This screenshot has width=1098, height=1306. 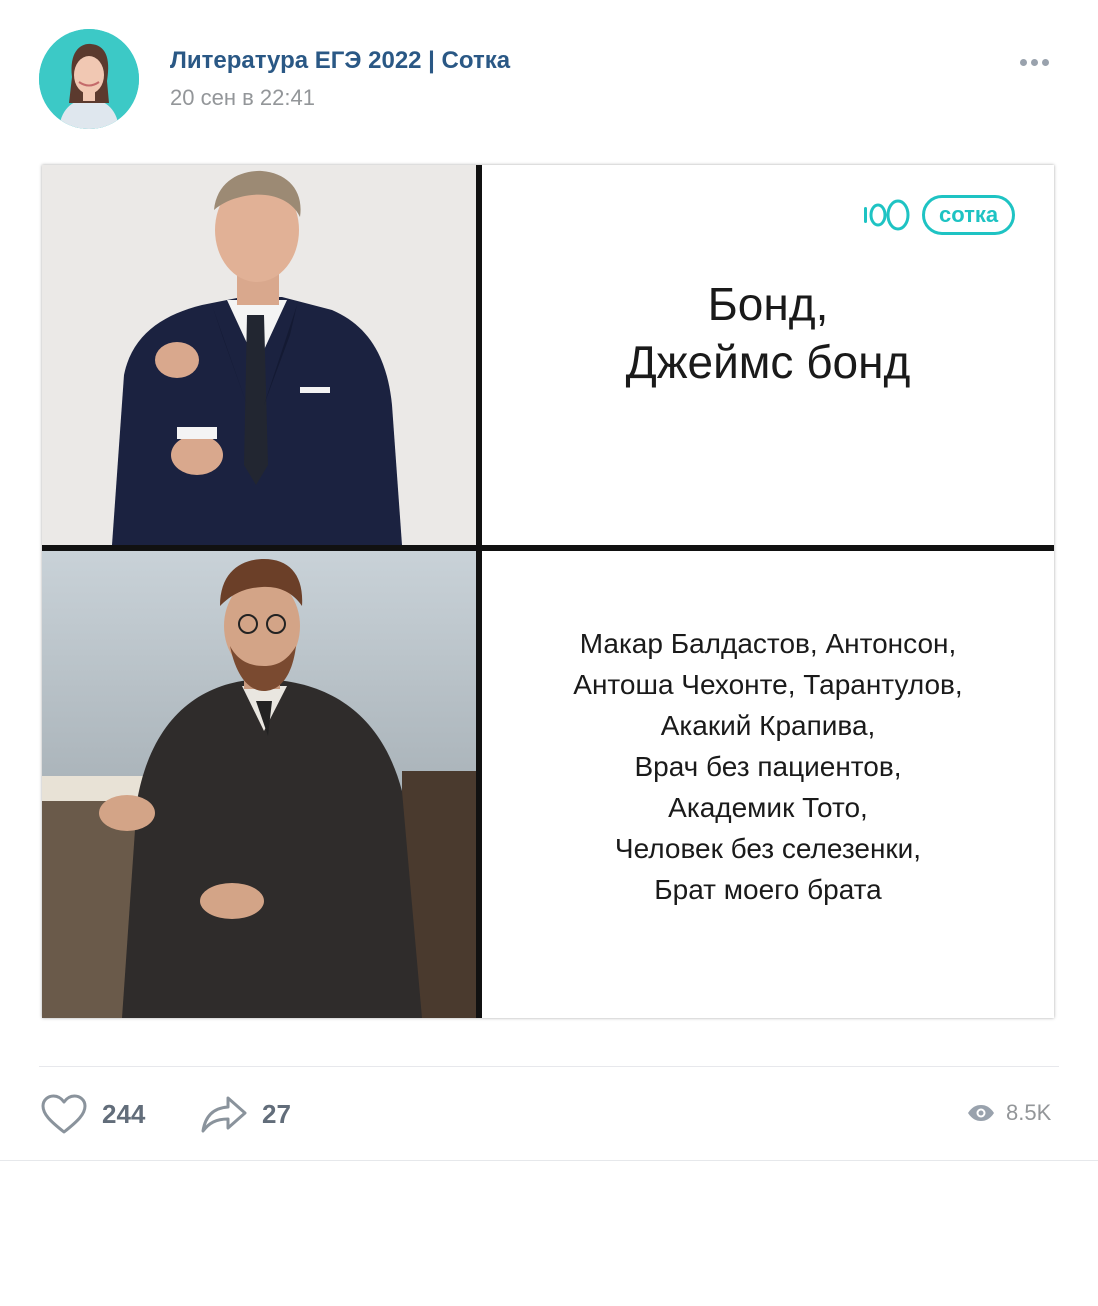 I want to click on pseudonym-line: Человек без селезенки,, so click(x=768, y=848).